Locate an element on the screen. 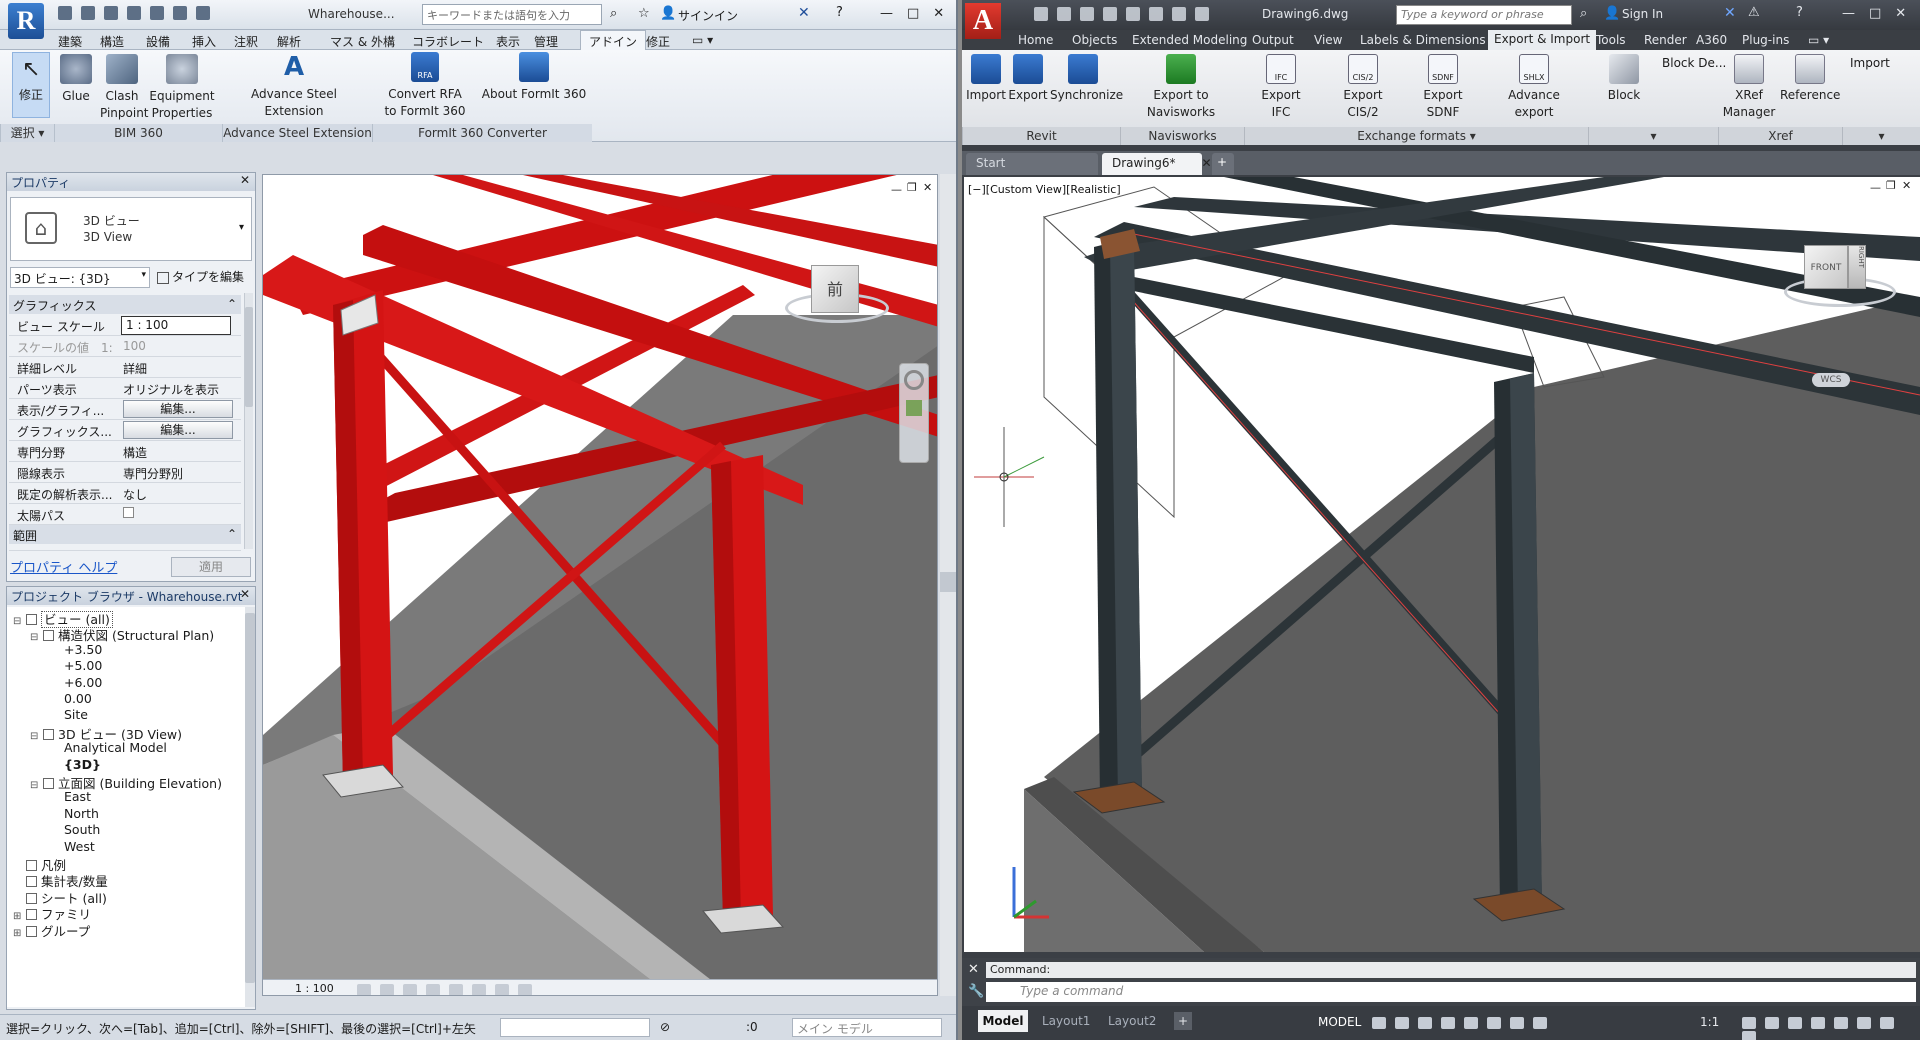 The height and width of the screenshot is (1040, 1920). export-ifc-button: IFC Export IFC is located at coordinates (1281, 87).